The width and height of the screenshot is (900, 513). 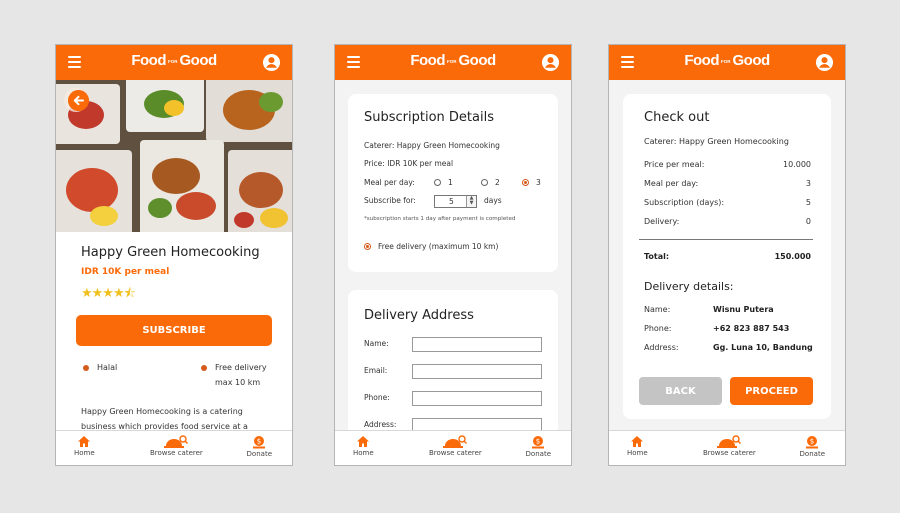 I want to click on total-divider, so click(x=726, y=239).